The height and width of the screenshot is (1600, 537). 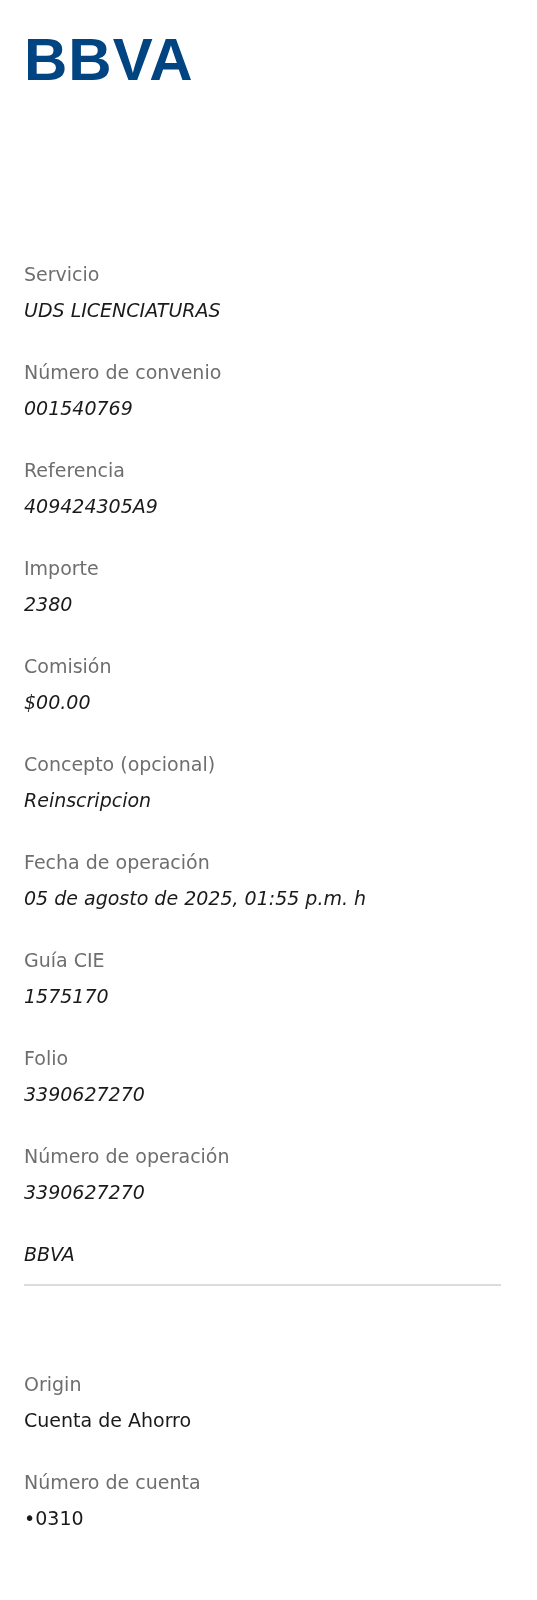 I want to click on field-value: 2380, so click(x=48, y=604).